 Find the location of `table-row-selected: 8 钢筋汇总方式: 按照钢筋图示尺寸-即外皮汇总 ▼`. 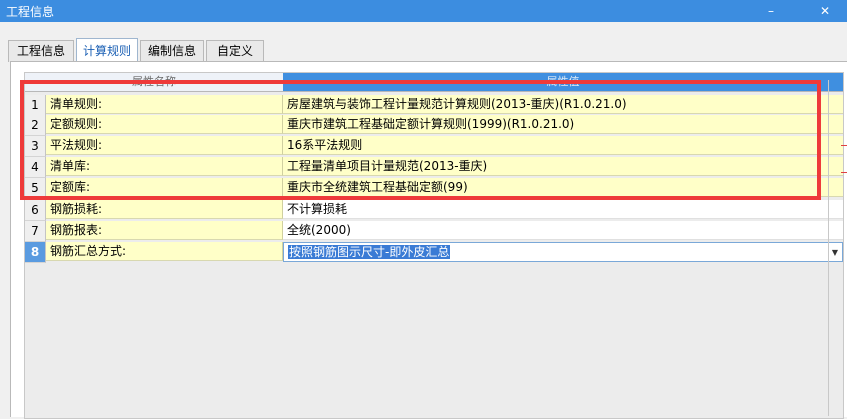

table-row-selected: 8 钢筋汇总方式: 按照钢筋图示尺寸-即外皮汇总 ▼ is located at coordinates (434, 252).